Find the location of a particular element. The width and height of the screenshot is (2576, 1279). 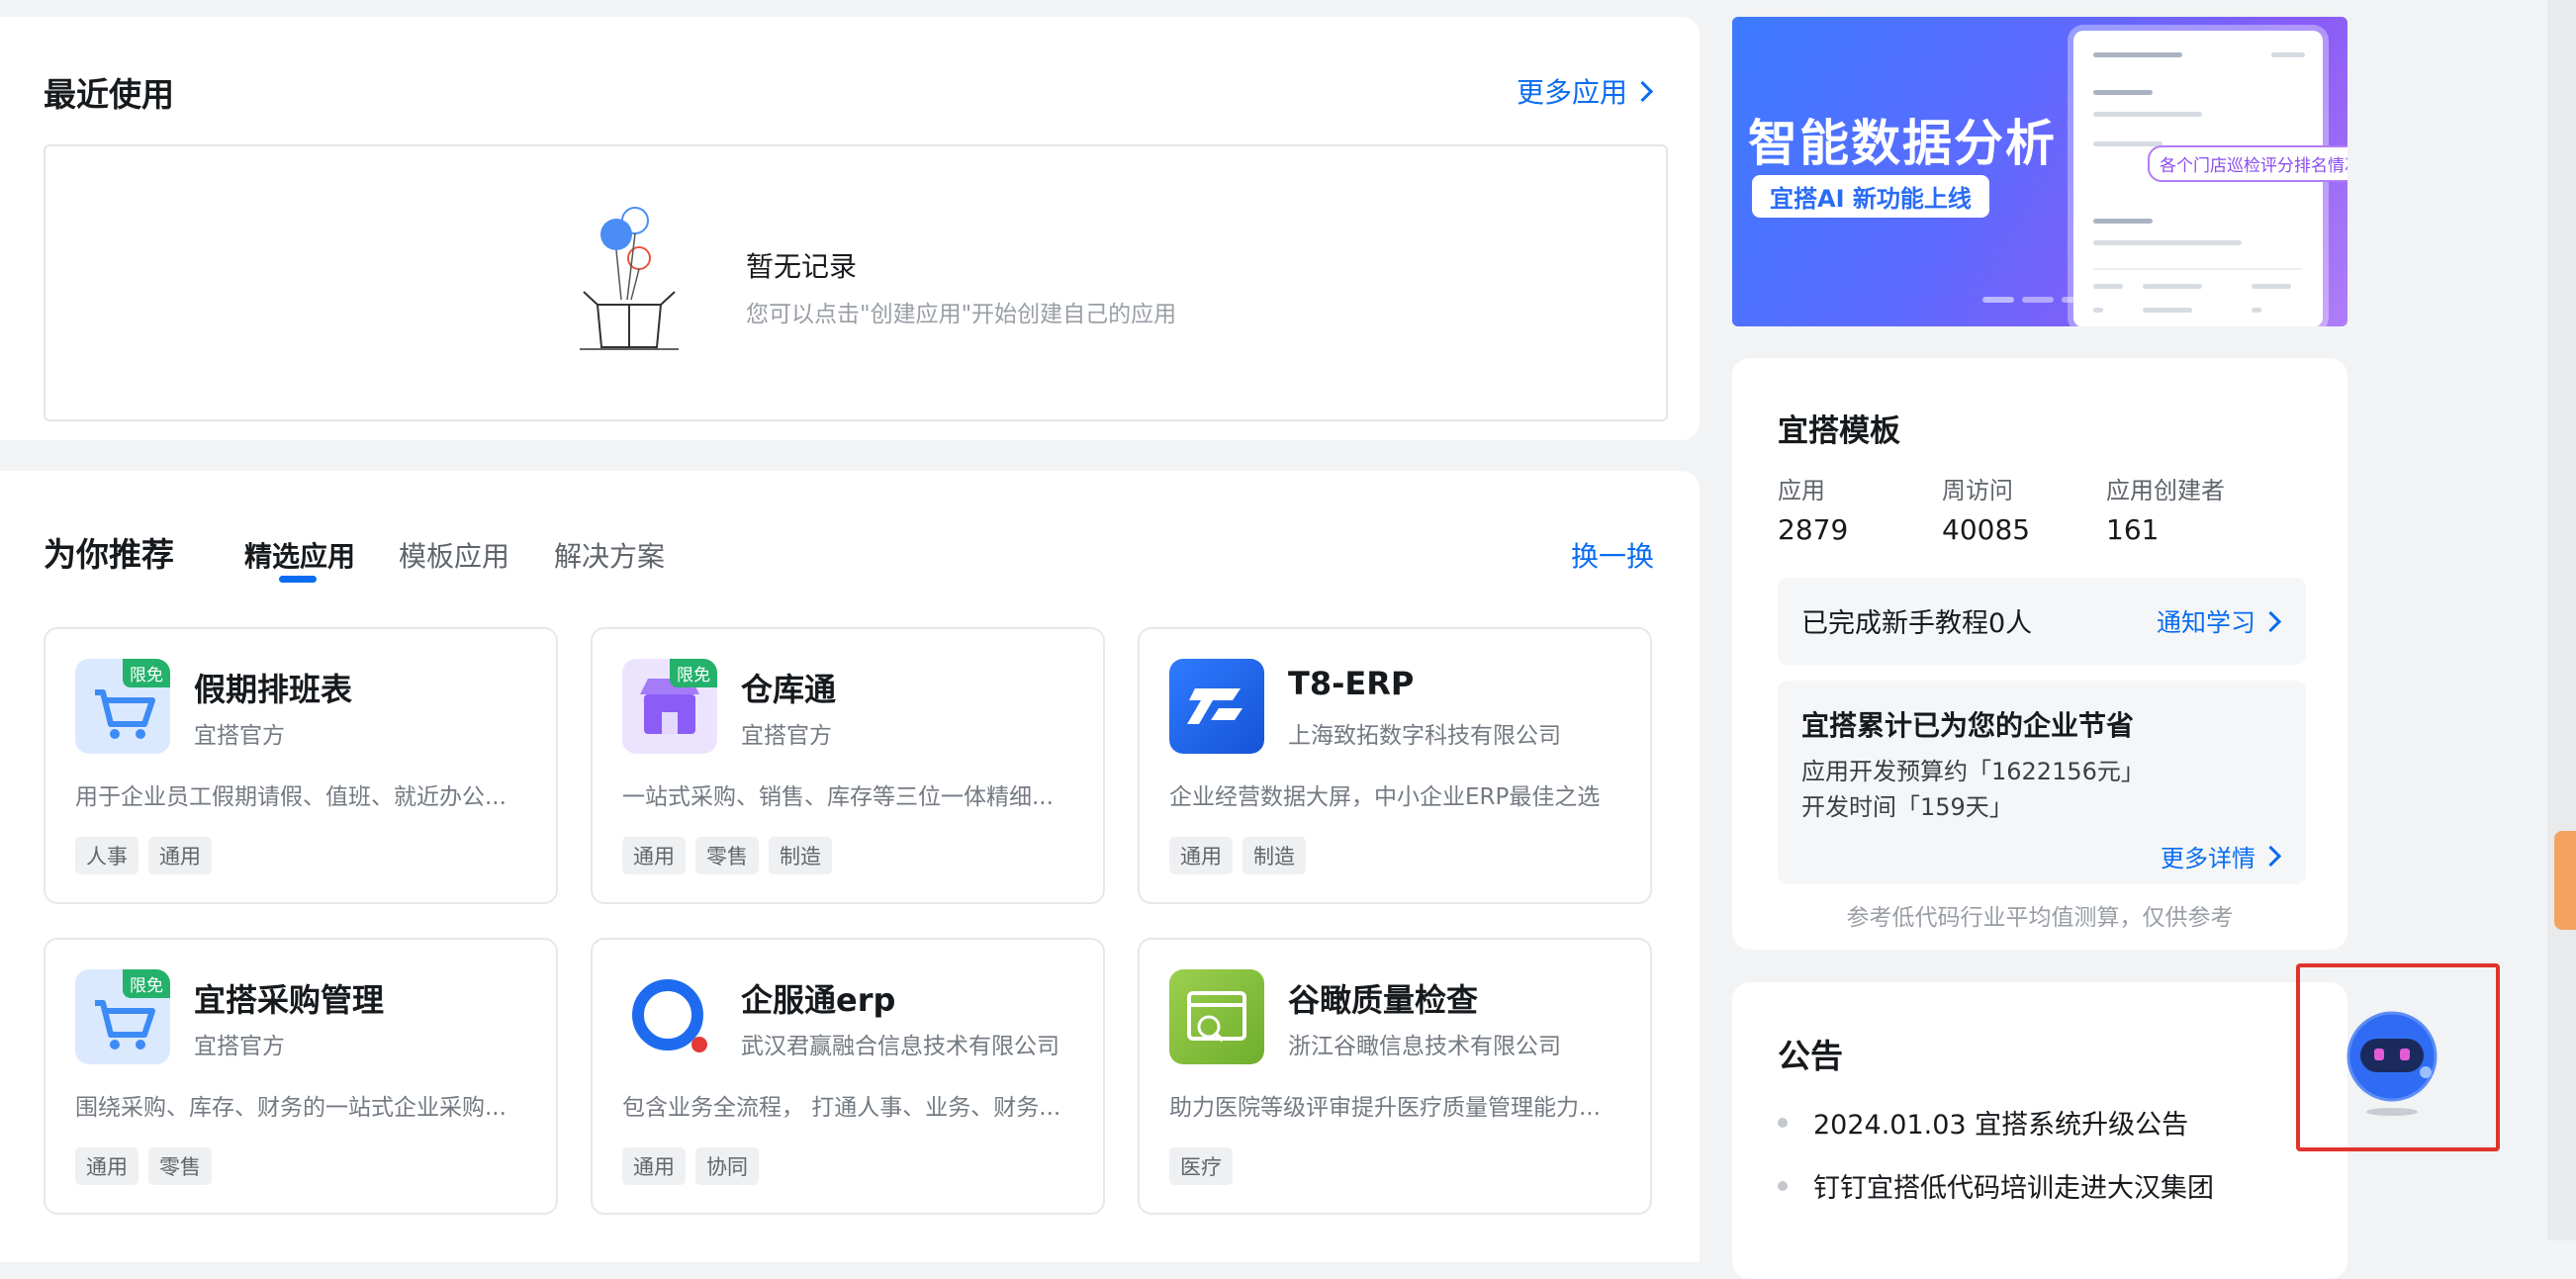

tutorial-link: 通知学习 is located at coordinates (2219, 621).